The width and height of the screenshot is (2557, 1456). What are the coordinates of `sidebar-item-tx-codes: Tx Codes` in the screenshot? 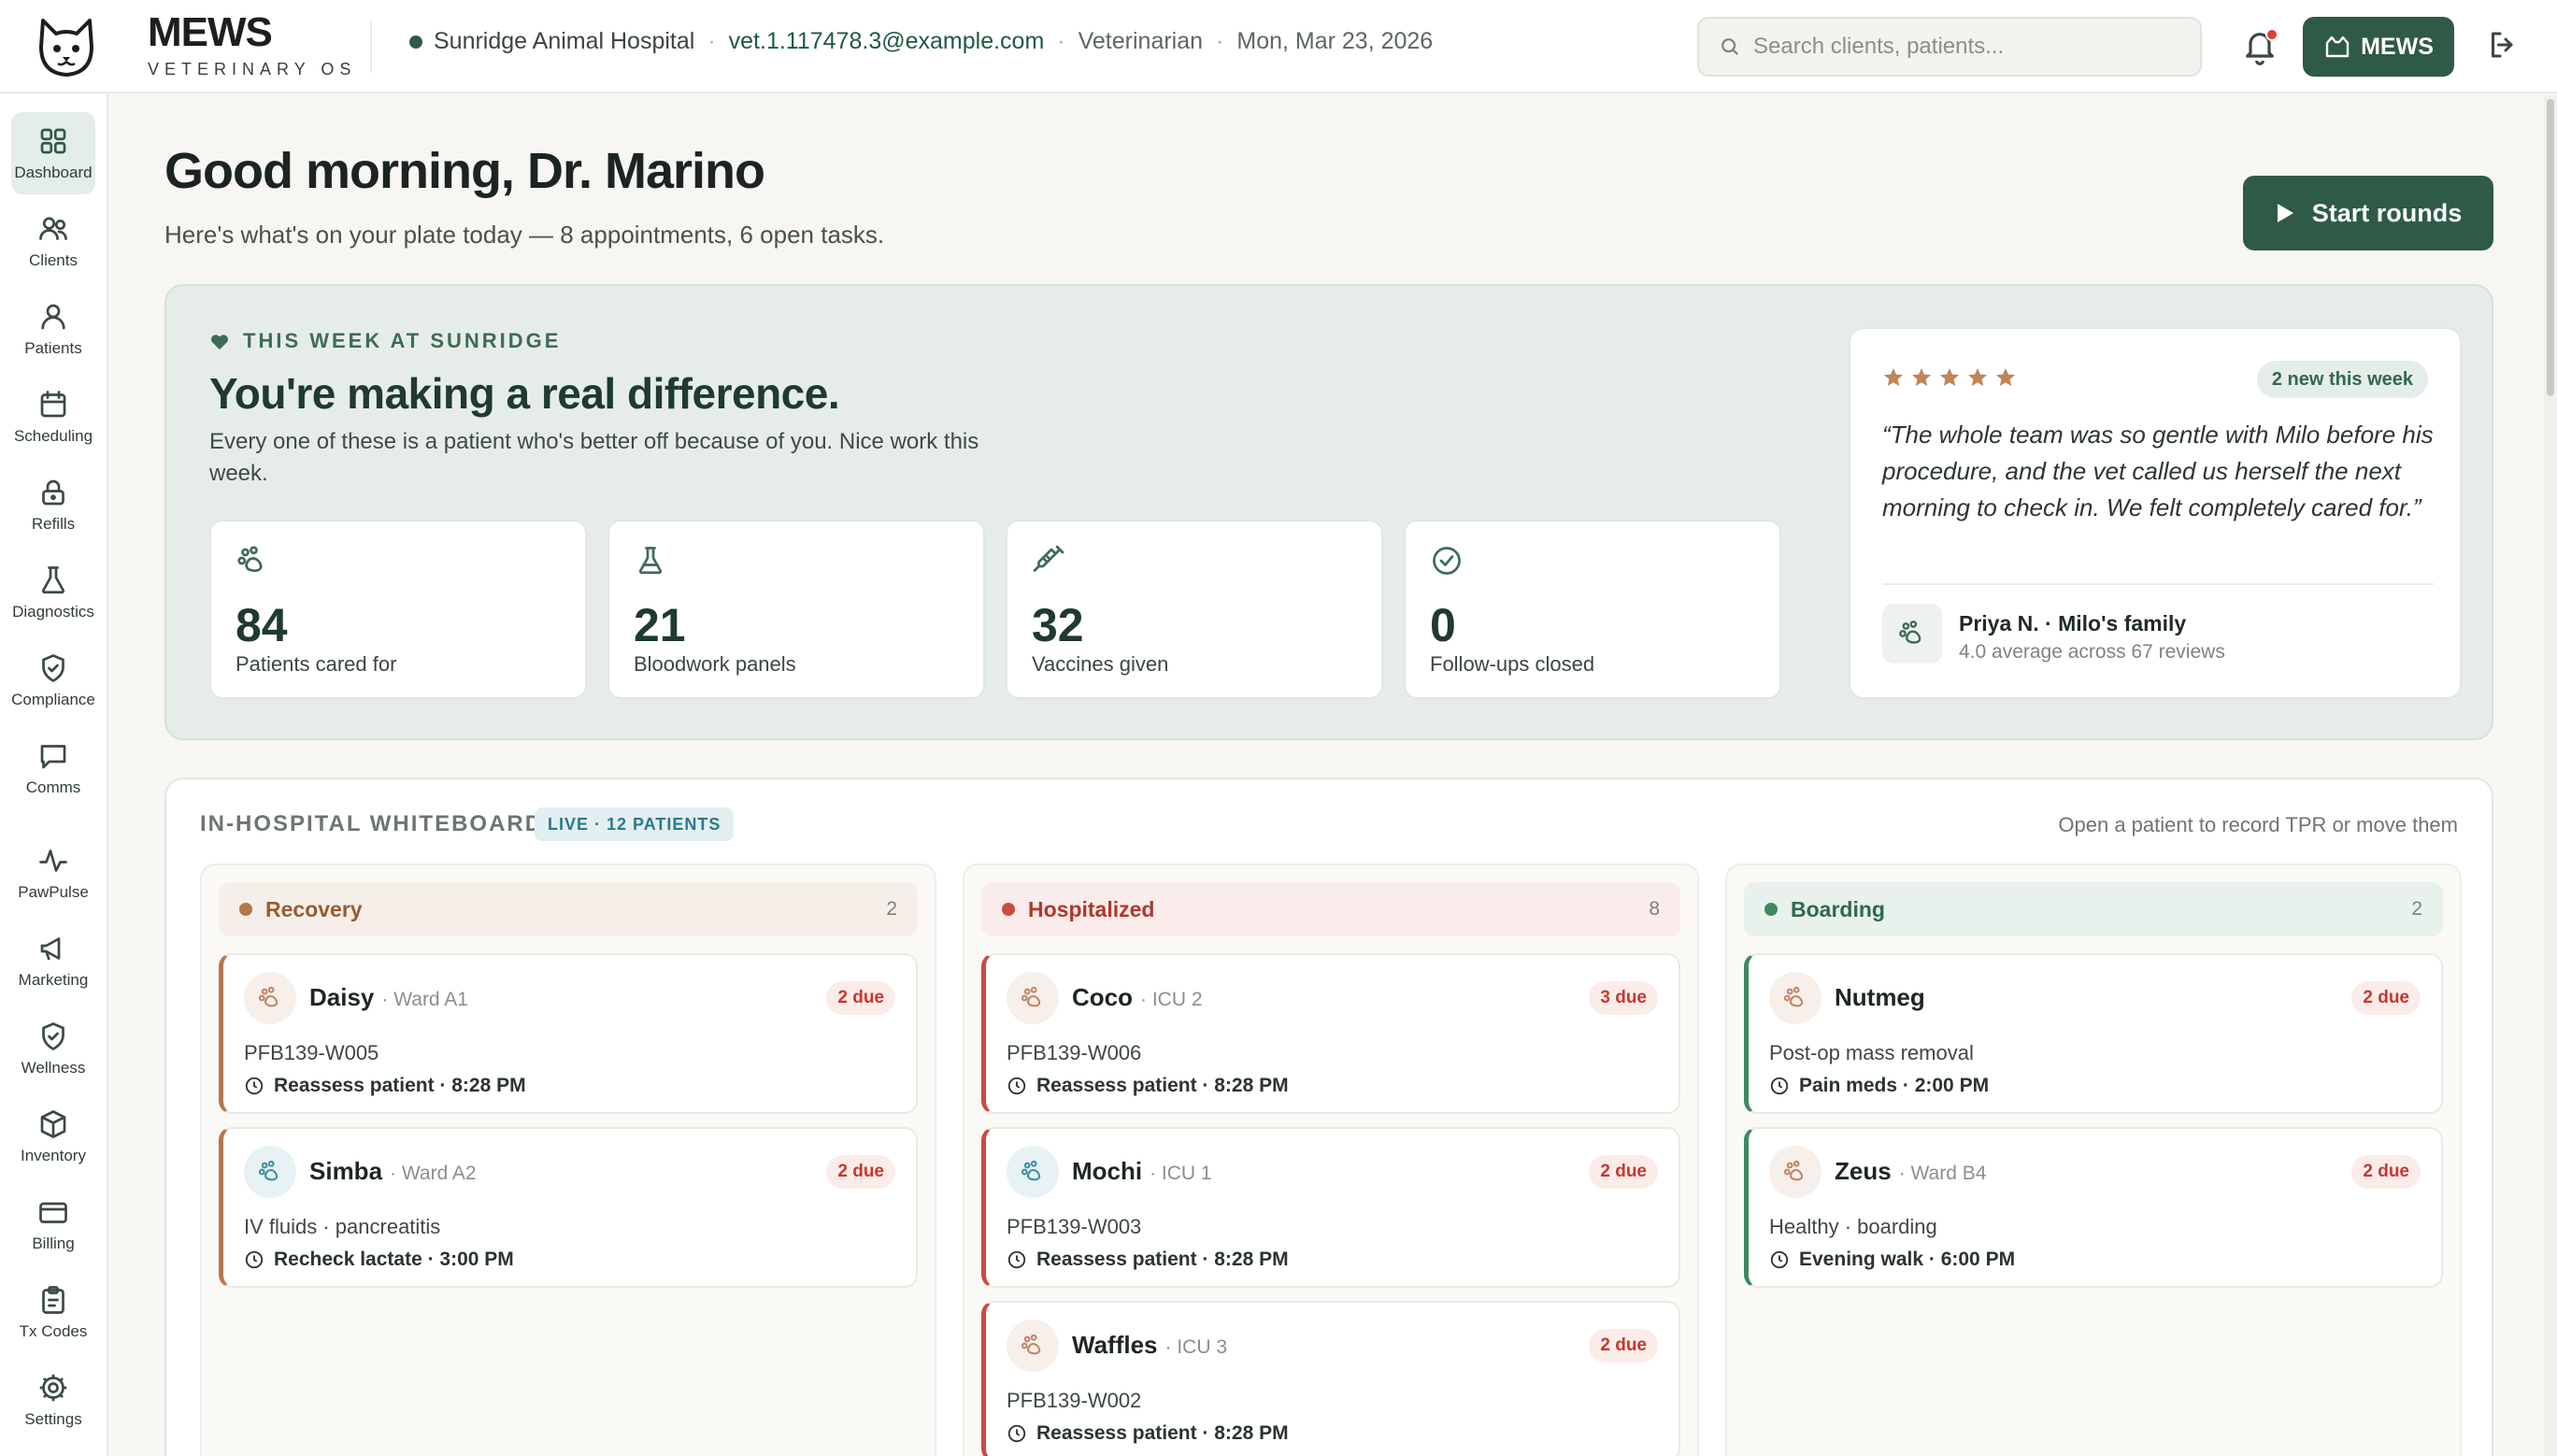 It's located at (53, 1312).